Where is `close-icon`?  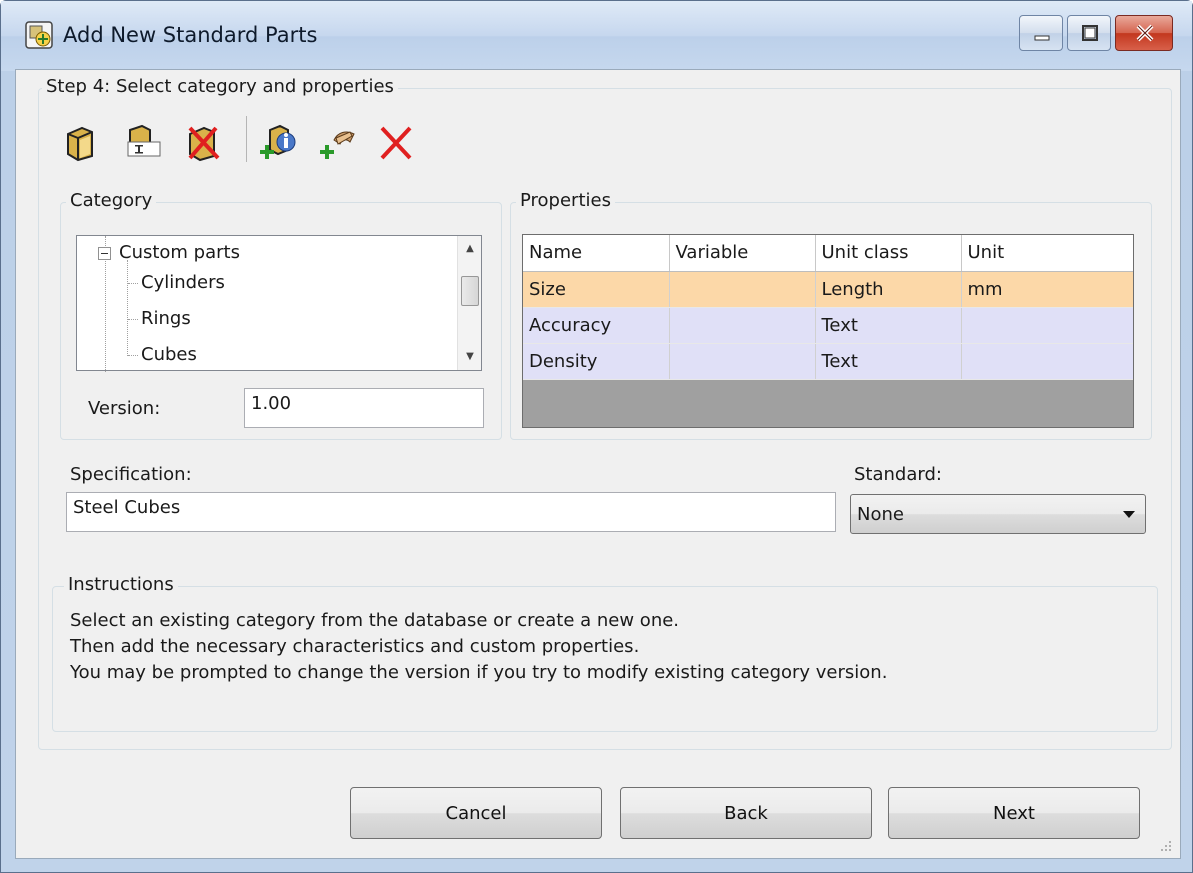 close-icon is located at coordinates (1145, 33).